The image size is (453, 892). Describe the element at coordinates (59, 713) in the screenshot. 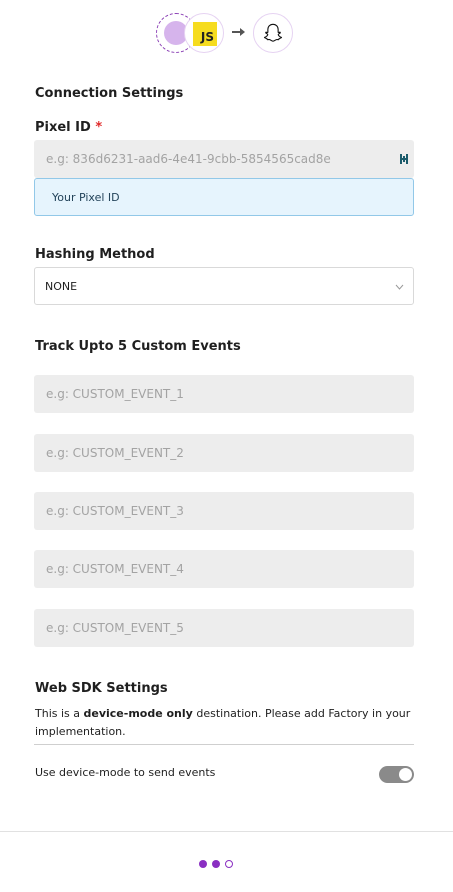

I see `desc-prefix: This is a` at that location.